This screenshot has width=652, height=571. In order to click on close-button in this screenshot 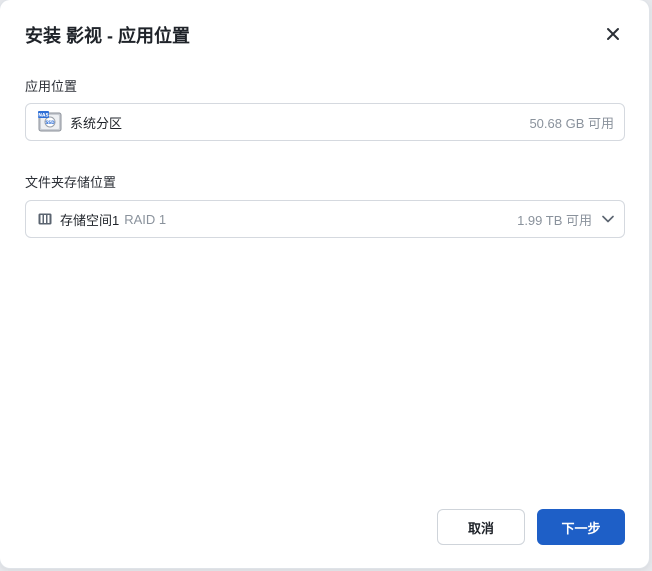, I will do `click(613, 34)`.